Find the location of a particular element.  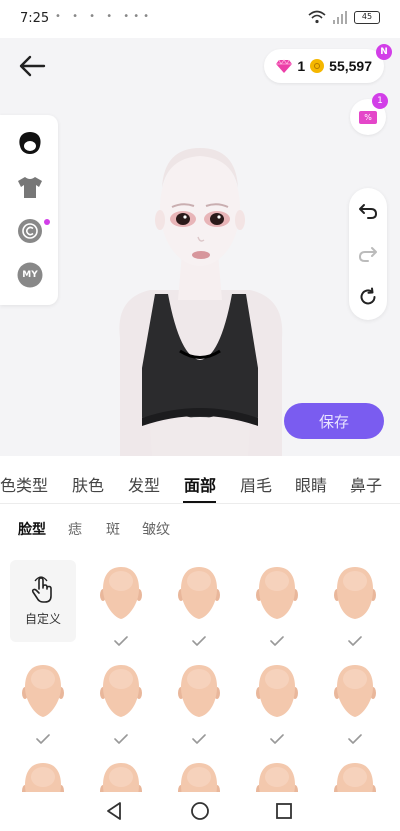

back-button is located at coordinates (32, 66).